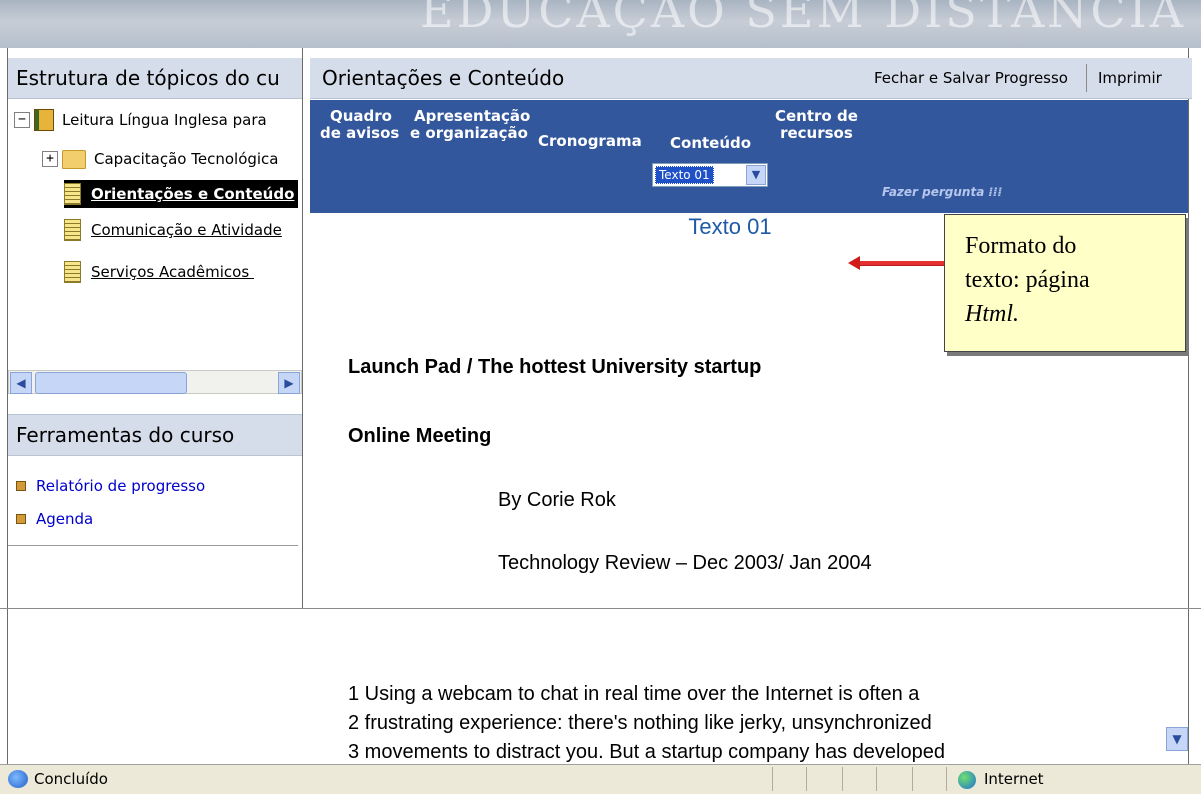 The height and width of the screenshot is (794, 1201). I want to click on tool-label-agenda: Agenda, so click(65, 519).